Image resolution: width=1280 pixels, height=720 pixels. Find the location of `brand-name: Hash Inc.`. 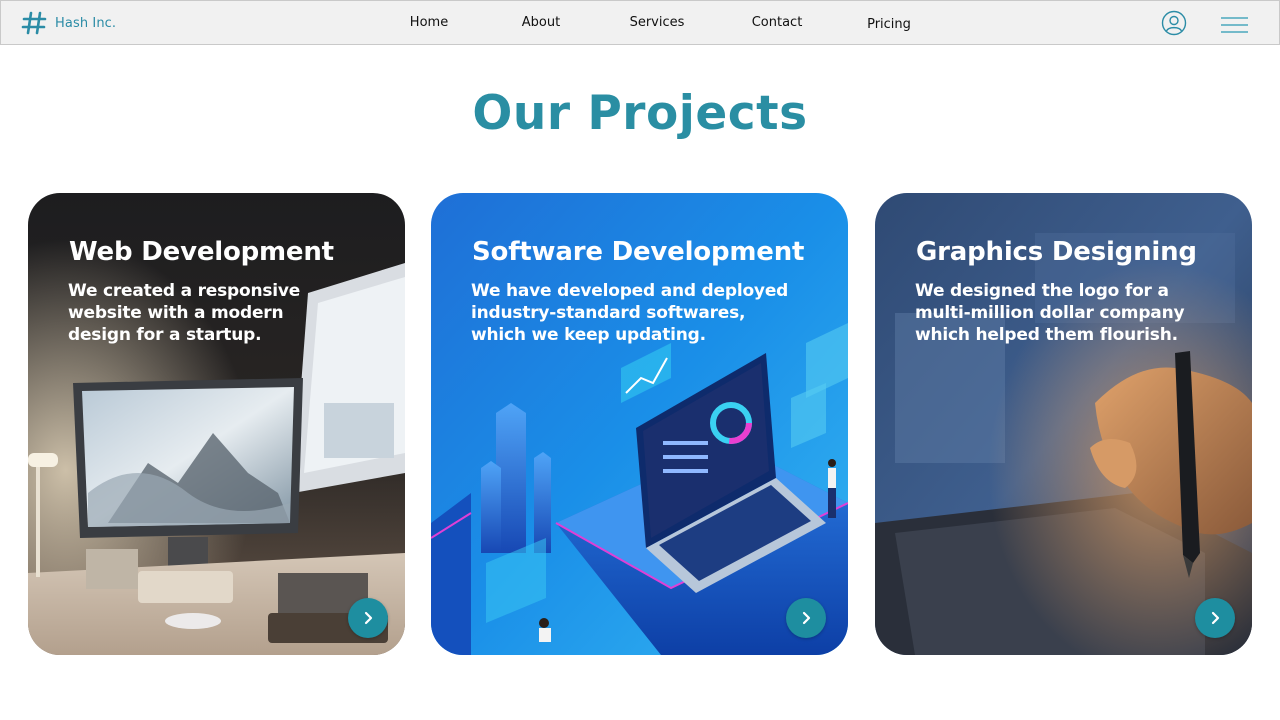

brand-name: Hash Inc. is located at coordinates (86, 23).